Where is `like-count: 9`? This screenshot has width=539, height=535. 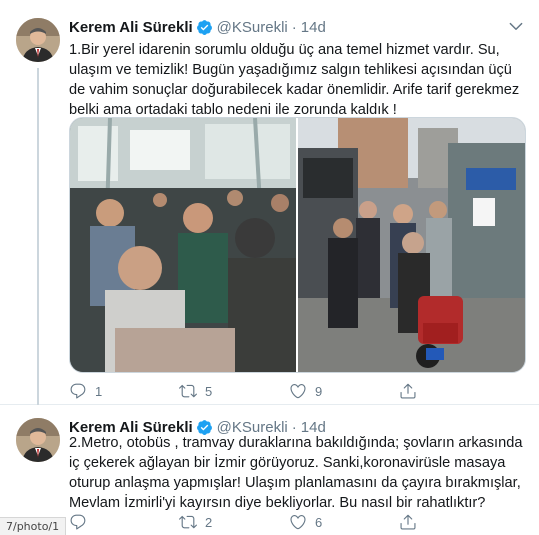 like-count: 9 is located at coordinates (319, 391).